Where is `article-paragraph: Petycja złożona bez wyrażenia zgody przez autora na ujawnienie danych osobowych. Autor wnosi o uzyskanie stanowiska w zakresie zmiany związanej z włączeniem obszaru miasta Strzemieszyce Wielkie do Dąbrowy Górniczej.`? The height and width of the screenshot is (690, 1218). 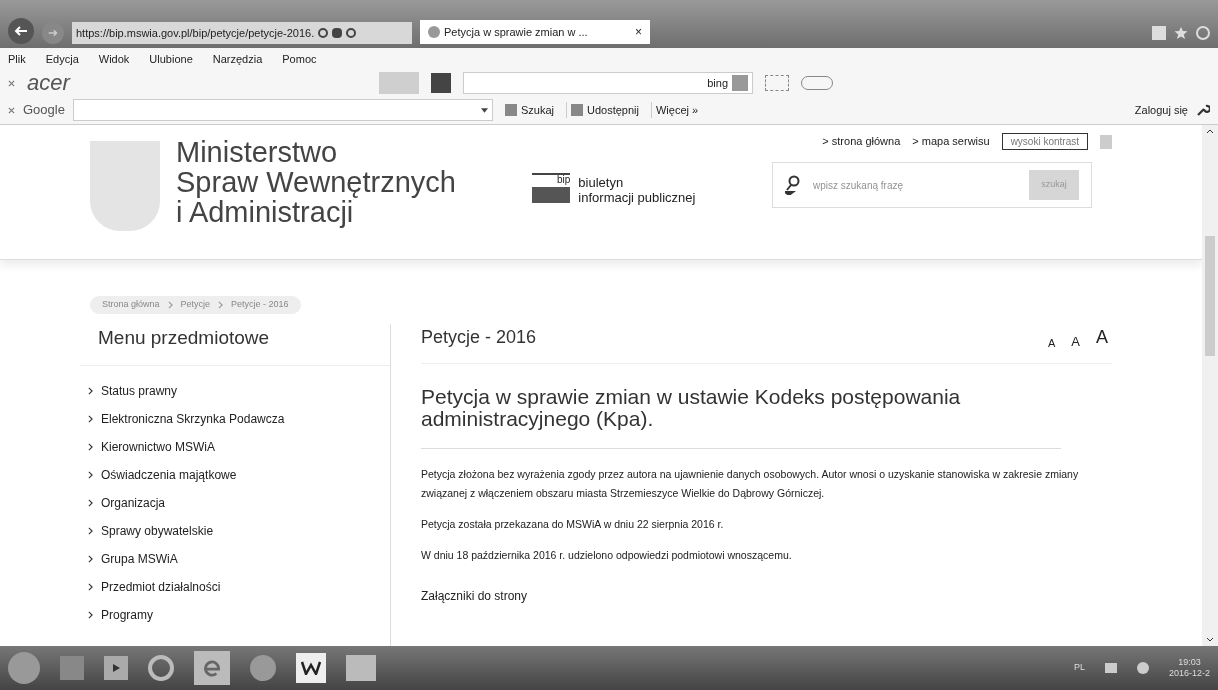
article-paragraph: Petycja złożona bez wyrażenia zgody przez autora na ujawnienie danych osobowych. Autor wnosi o uzyskanie stanowiska w zakresie zmiany związanej z włączeniem obszaru miasta Strzemieszyce Wielkie do Dąbrowy Górniczej. is located at coordinates (750, 484).